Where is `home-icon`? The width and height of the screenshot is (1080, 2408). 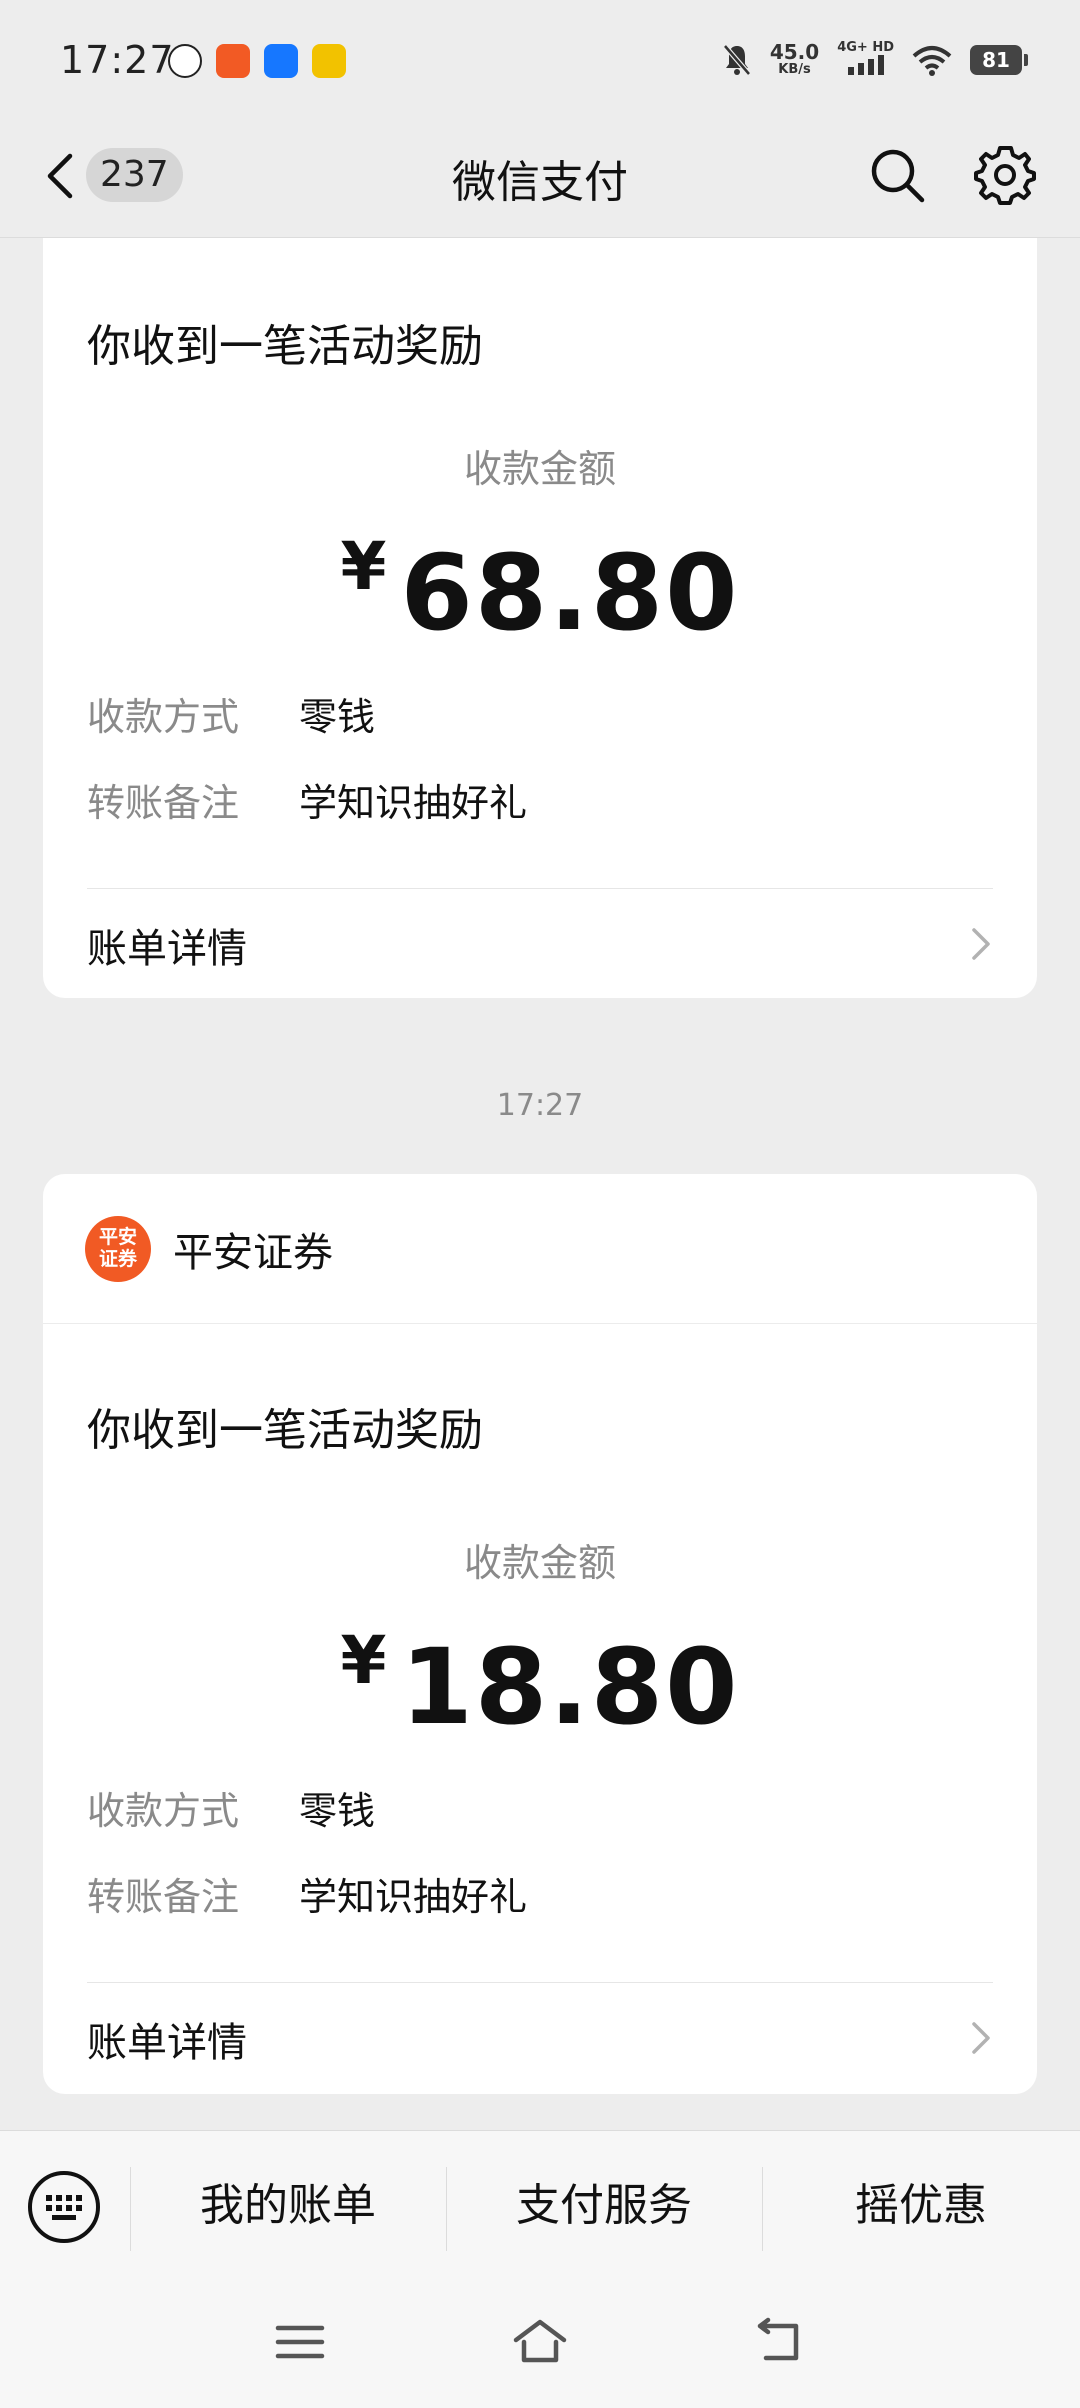 home-icon is located at coordinates (540, 2342).